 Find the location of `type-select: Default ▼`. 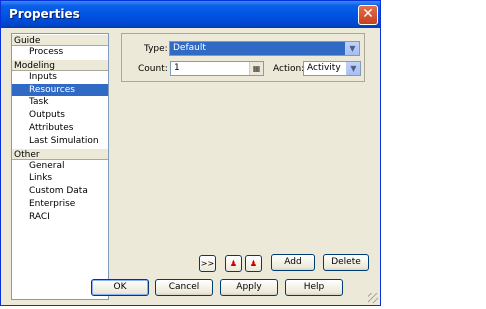

type-select: Default ▼ is located at coordinates (264, 48).